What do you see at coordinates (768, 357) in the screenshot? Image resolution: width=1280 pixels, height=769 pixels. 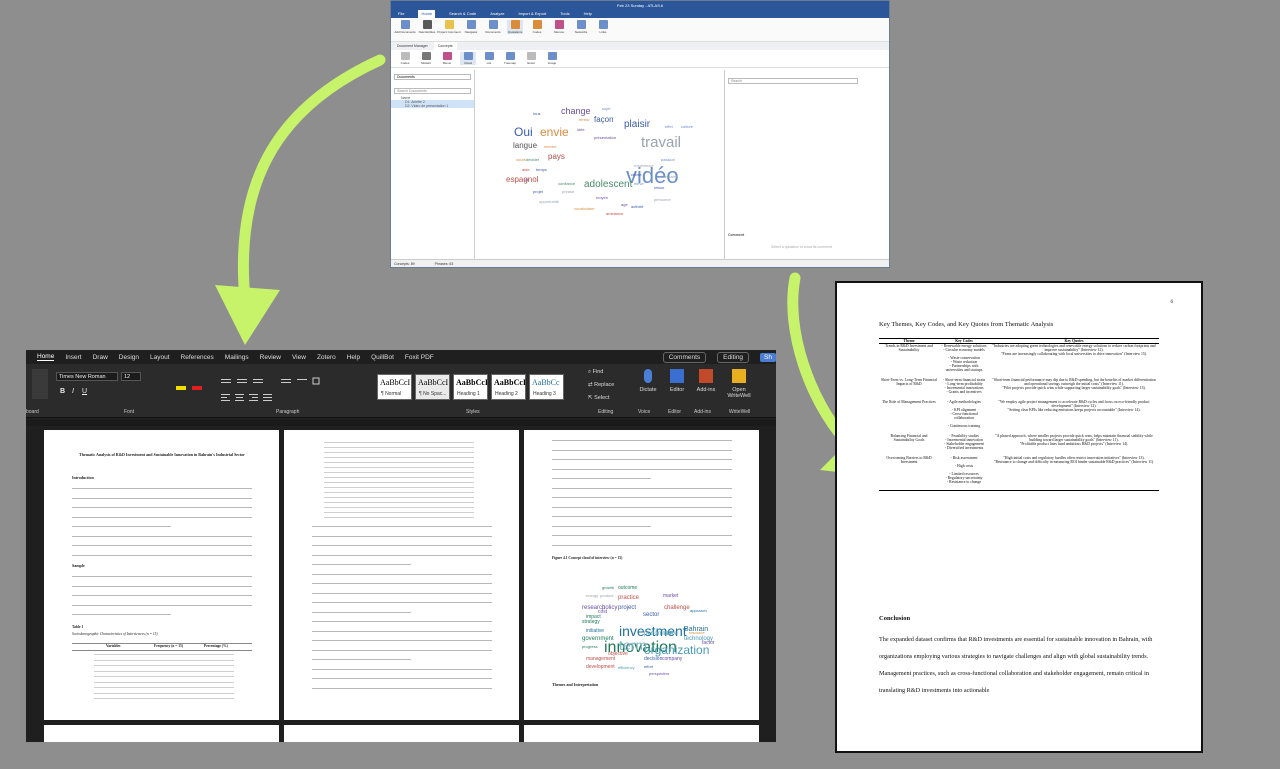 I see `share-button: Sh` at bounding box center [768, 357].